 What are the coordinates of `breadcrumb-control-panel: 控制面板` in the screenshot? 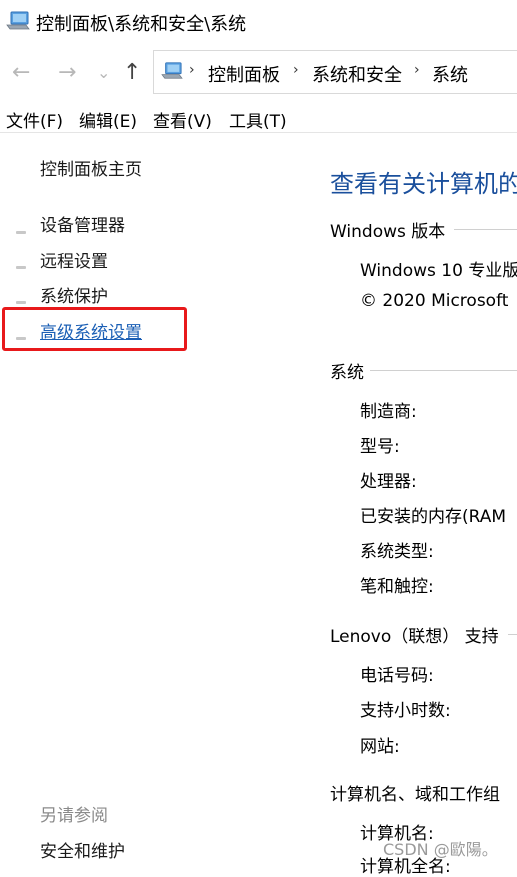 It's located at (244, 74).